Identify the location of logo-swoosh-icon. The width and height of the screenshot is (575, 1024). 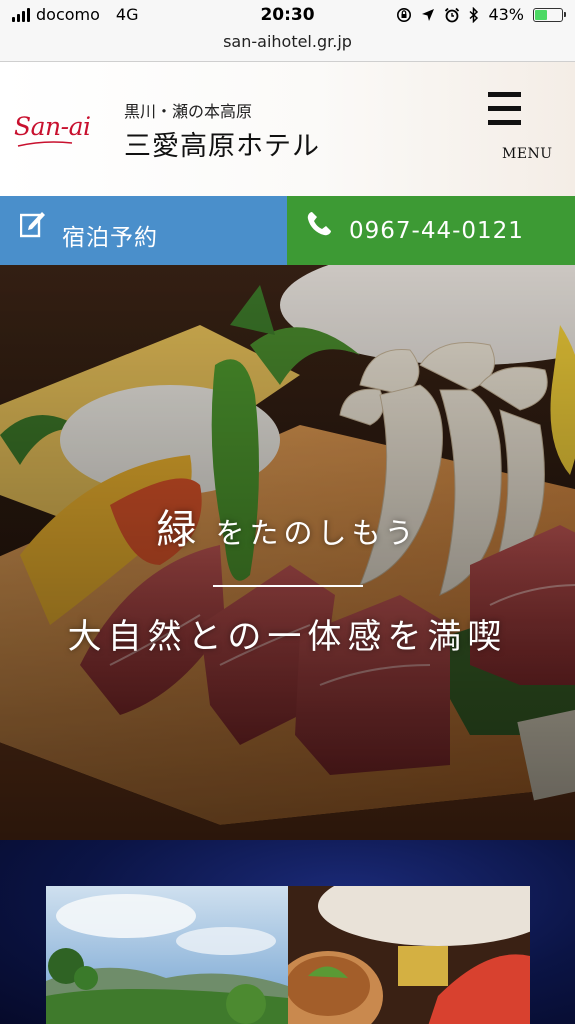
(45, 144).